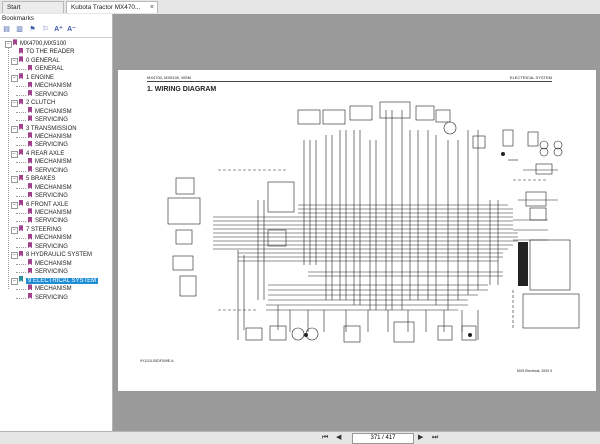 This screenshot has width=600, height=444. I want to click on bookmark-chapter: 4 REAR AXLE, so click(42, 153).